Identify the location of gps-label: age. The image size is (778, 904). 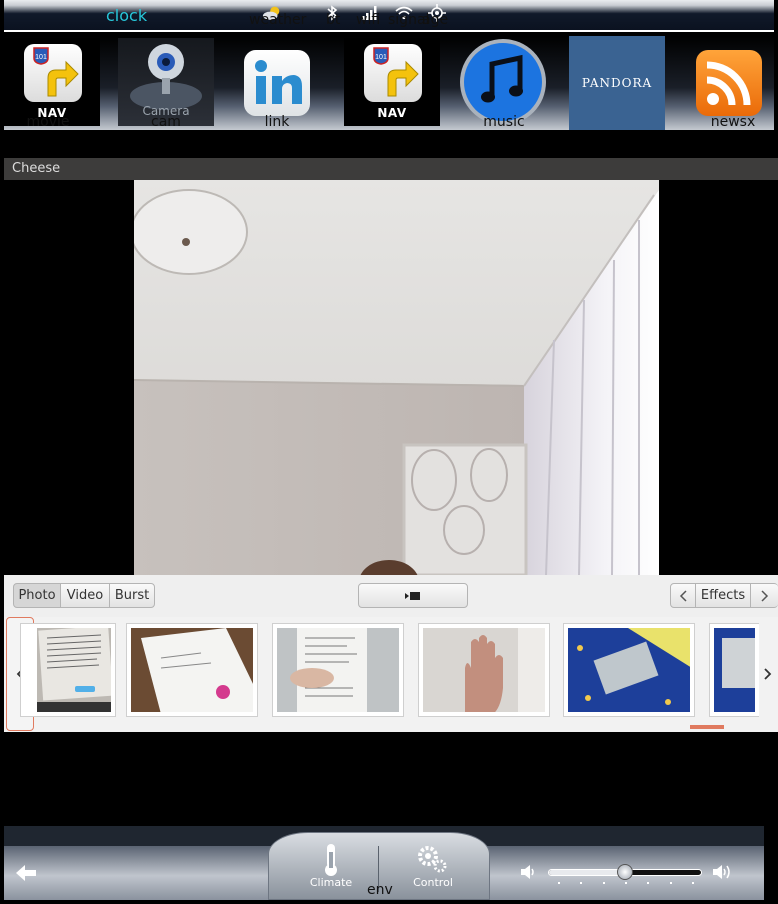
(435, 20).